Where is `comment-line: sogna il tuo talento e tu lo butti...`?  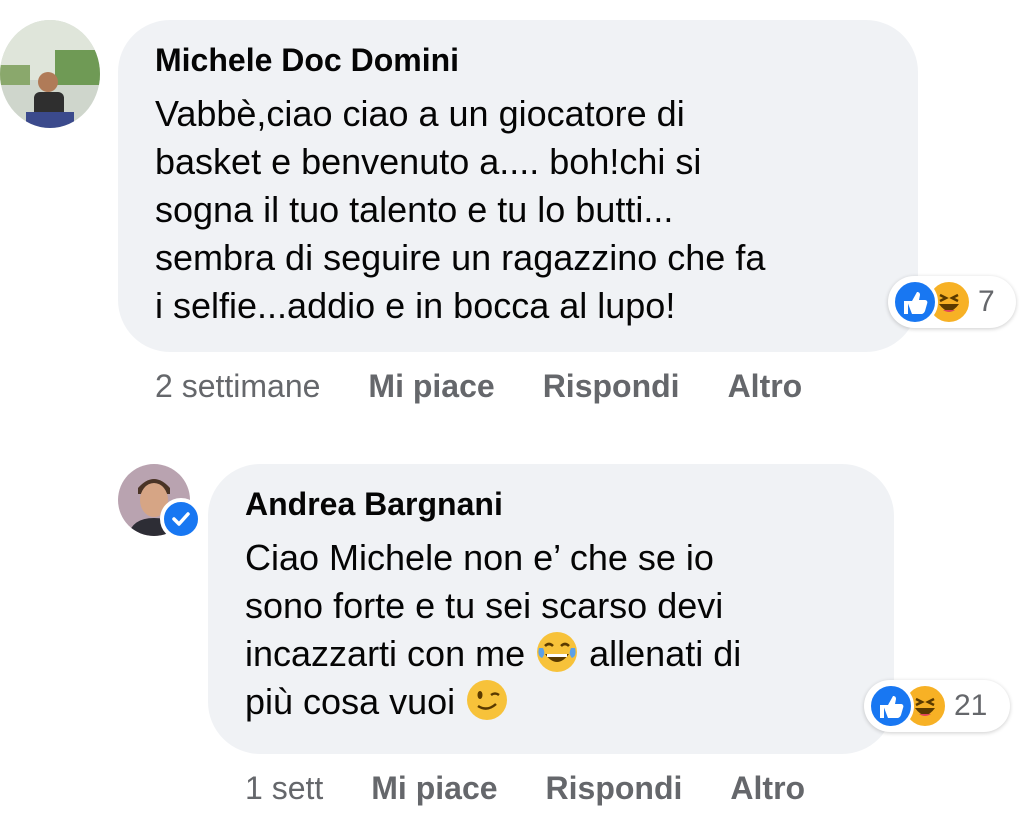 comment-line: sogna il tuo talento e tu lo butti... is located at coordinates (414, 209).